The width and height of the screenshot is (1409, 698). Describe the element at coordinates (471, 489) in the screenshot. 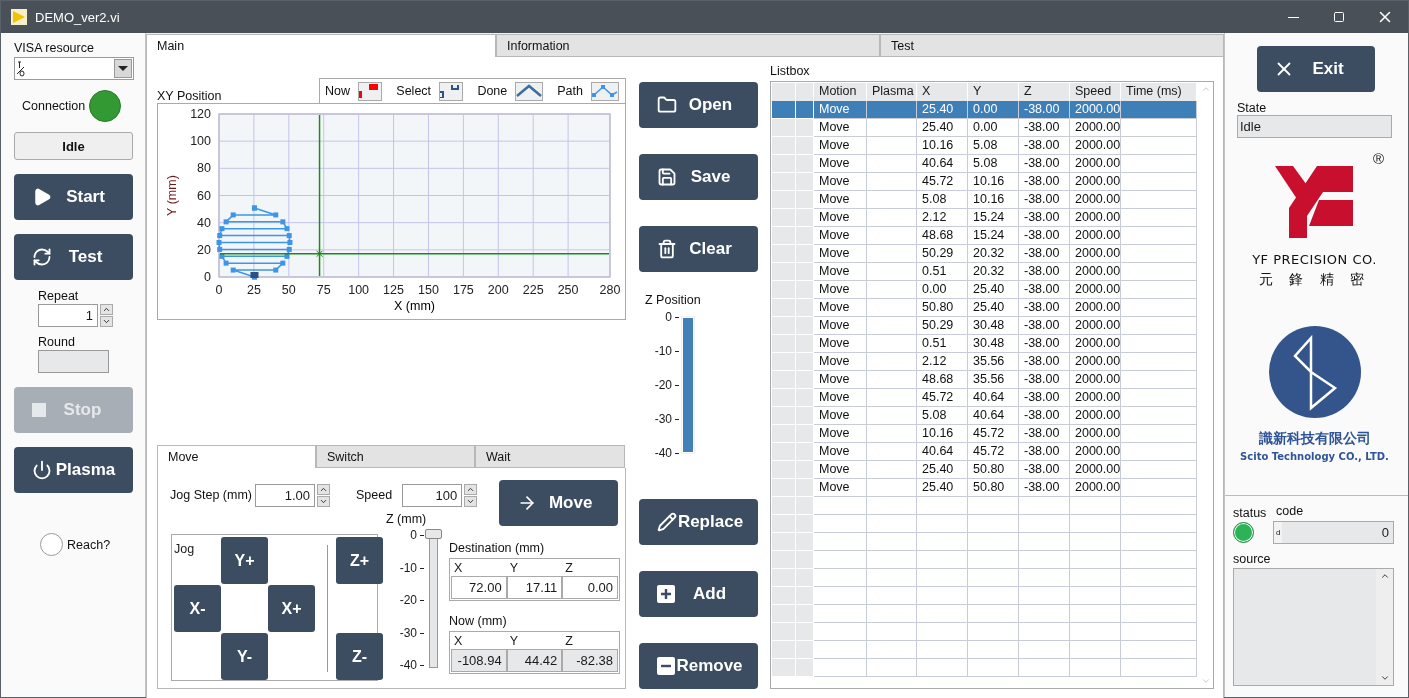

I see `increment-button` at that location.